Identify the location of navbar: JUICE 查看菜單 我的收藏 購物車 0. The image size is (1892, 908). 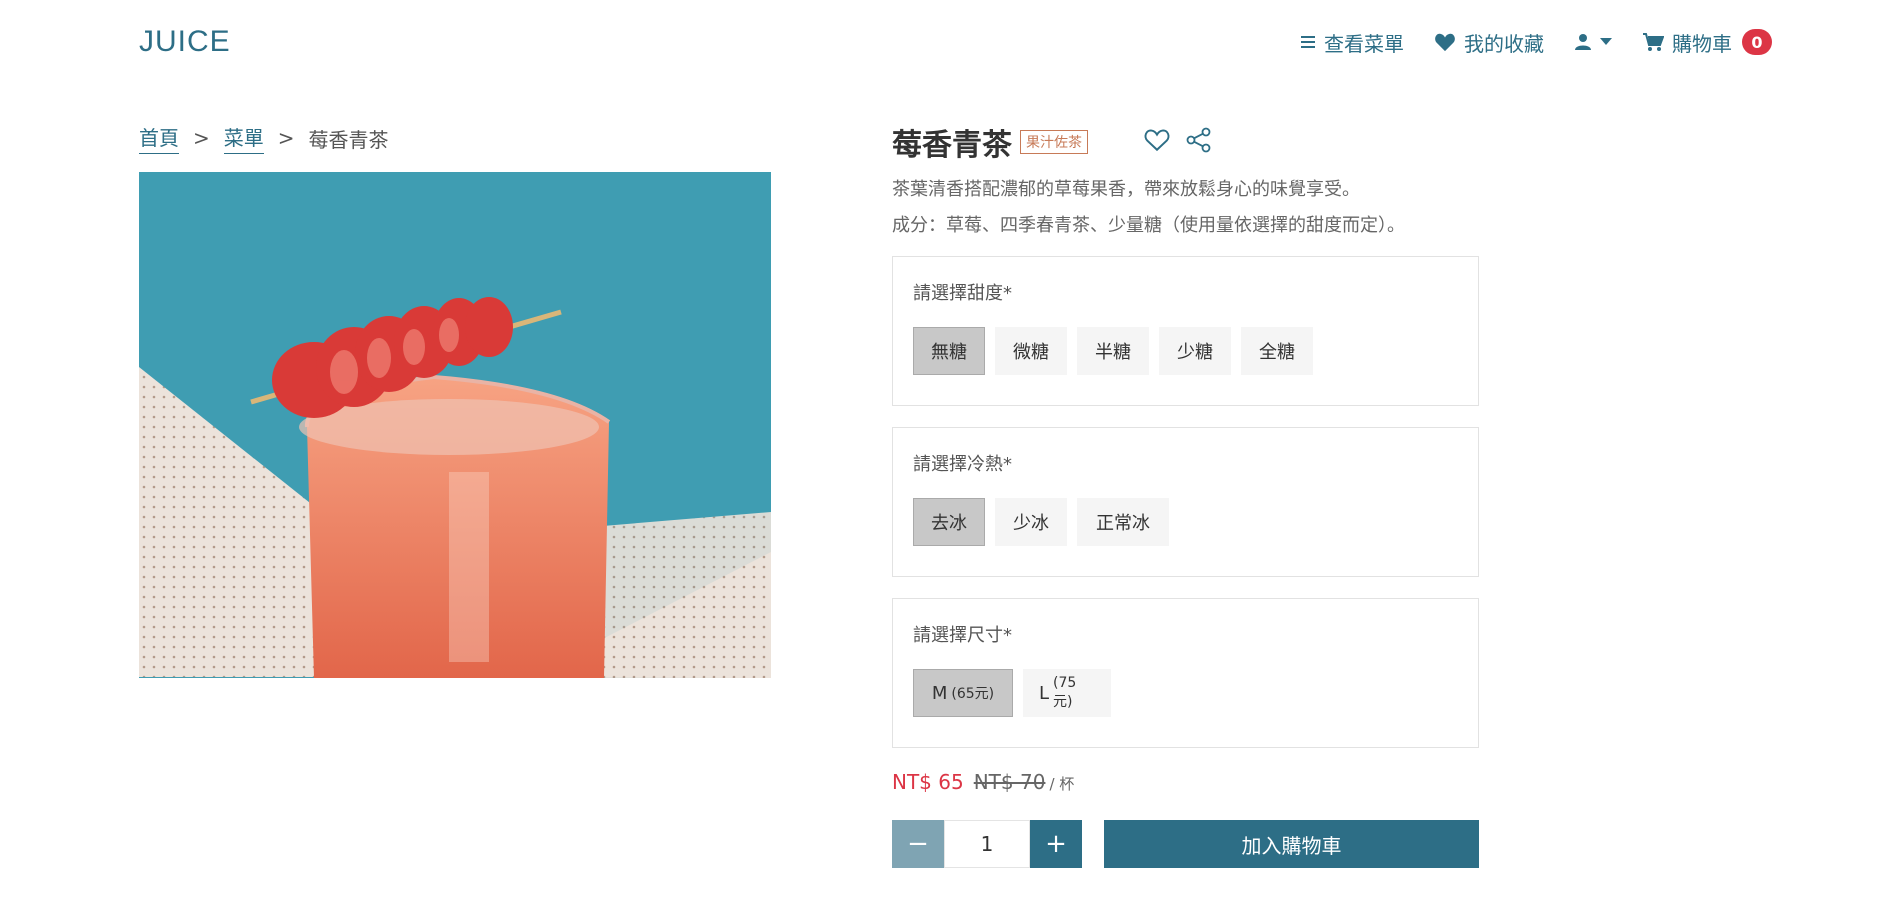
(955, 42).